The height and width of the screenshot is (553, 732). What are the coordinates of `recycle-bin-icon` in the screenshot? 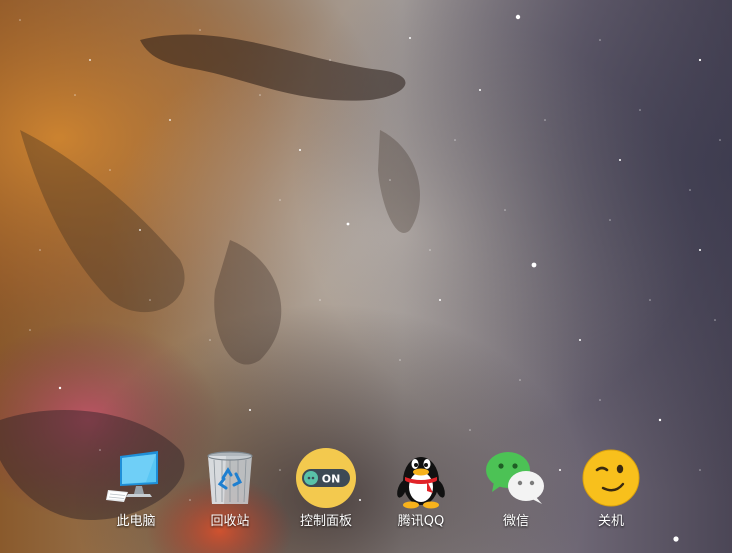 It's located at (230, 478).